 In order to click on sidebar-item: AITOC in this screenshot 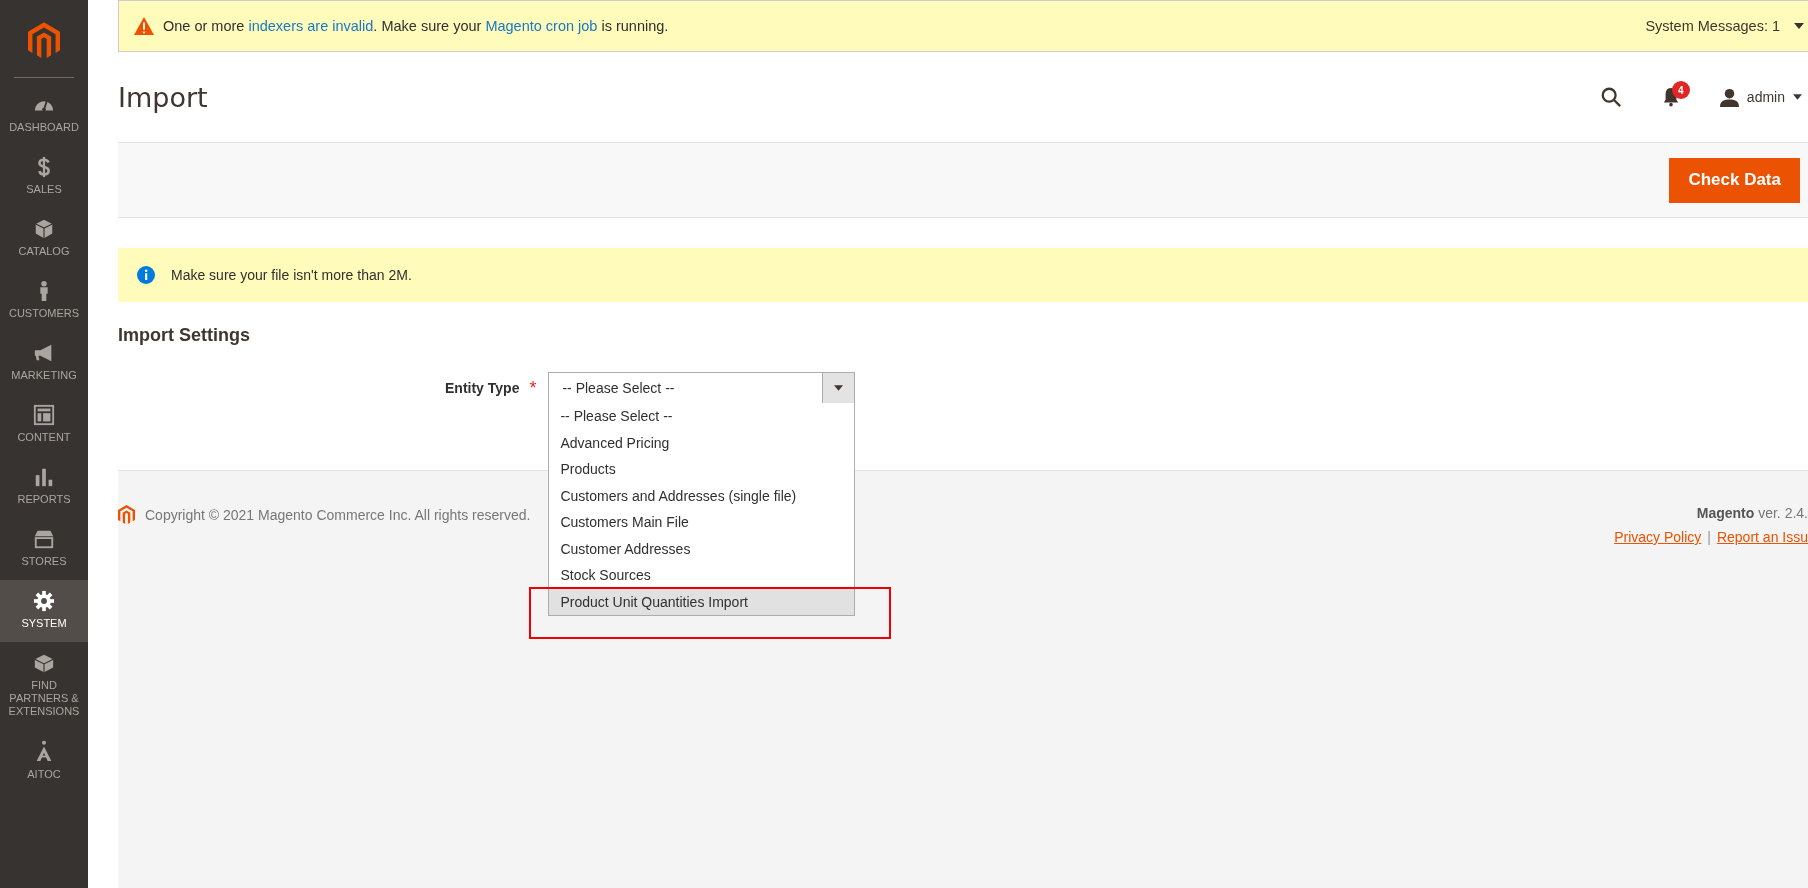, I will do `click(44, 759)`.